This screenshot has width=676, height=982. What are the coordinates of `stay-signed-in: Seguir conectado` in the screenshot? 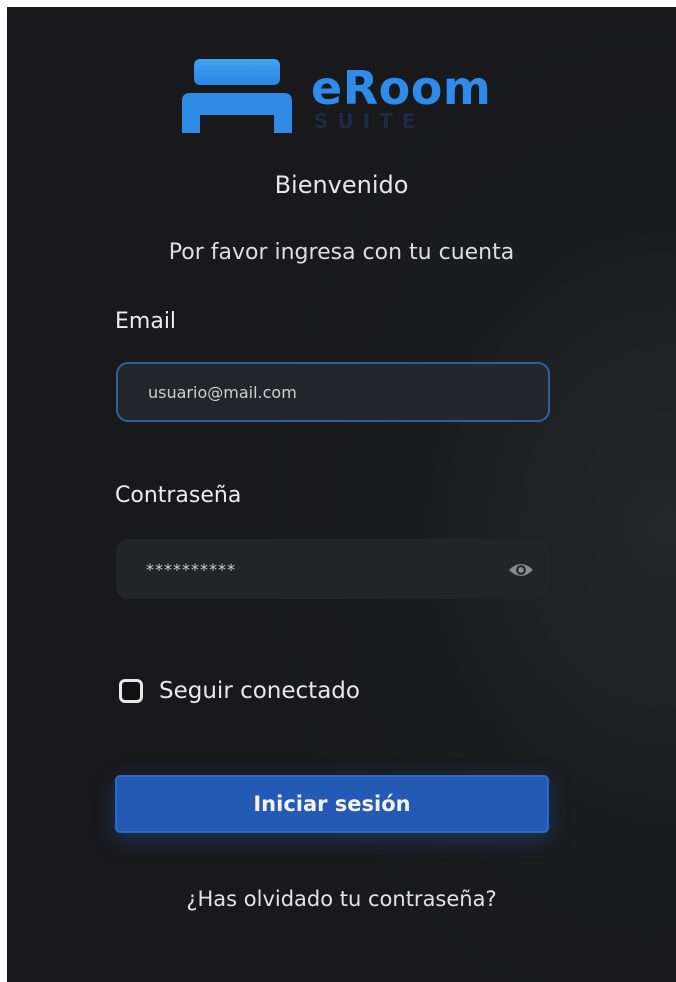 It's located at (239, 691).